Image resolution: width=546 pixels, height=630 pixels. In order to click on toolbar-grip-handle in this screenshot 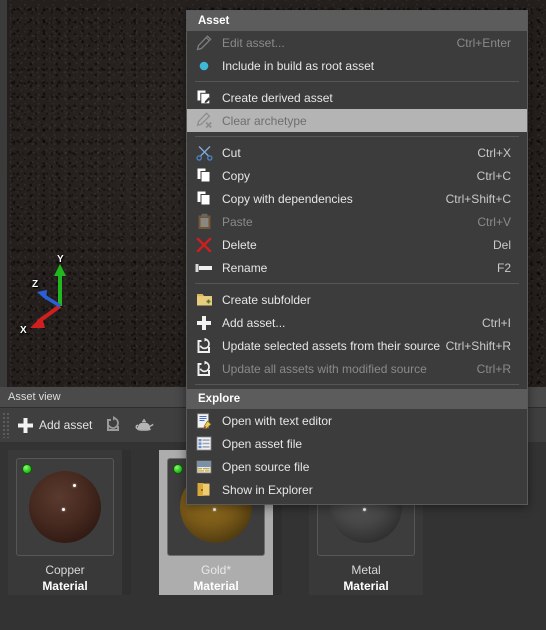, I will do `click(6, 425)`.